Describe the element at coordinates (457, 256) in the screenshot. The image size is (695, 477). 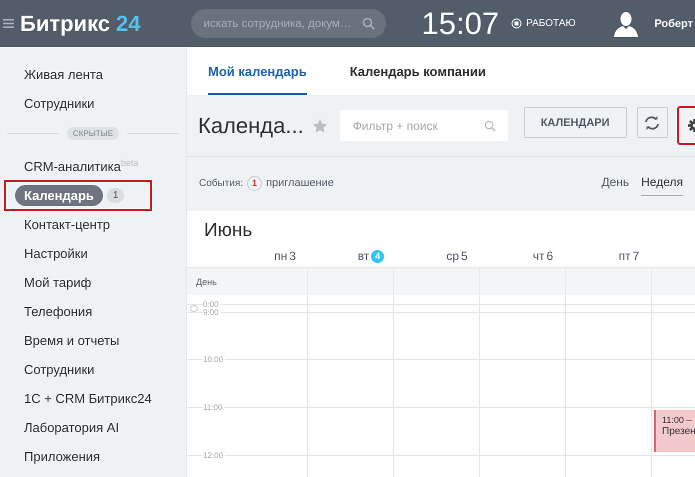
I see `day-header: ср 5` at that location.